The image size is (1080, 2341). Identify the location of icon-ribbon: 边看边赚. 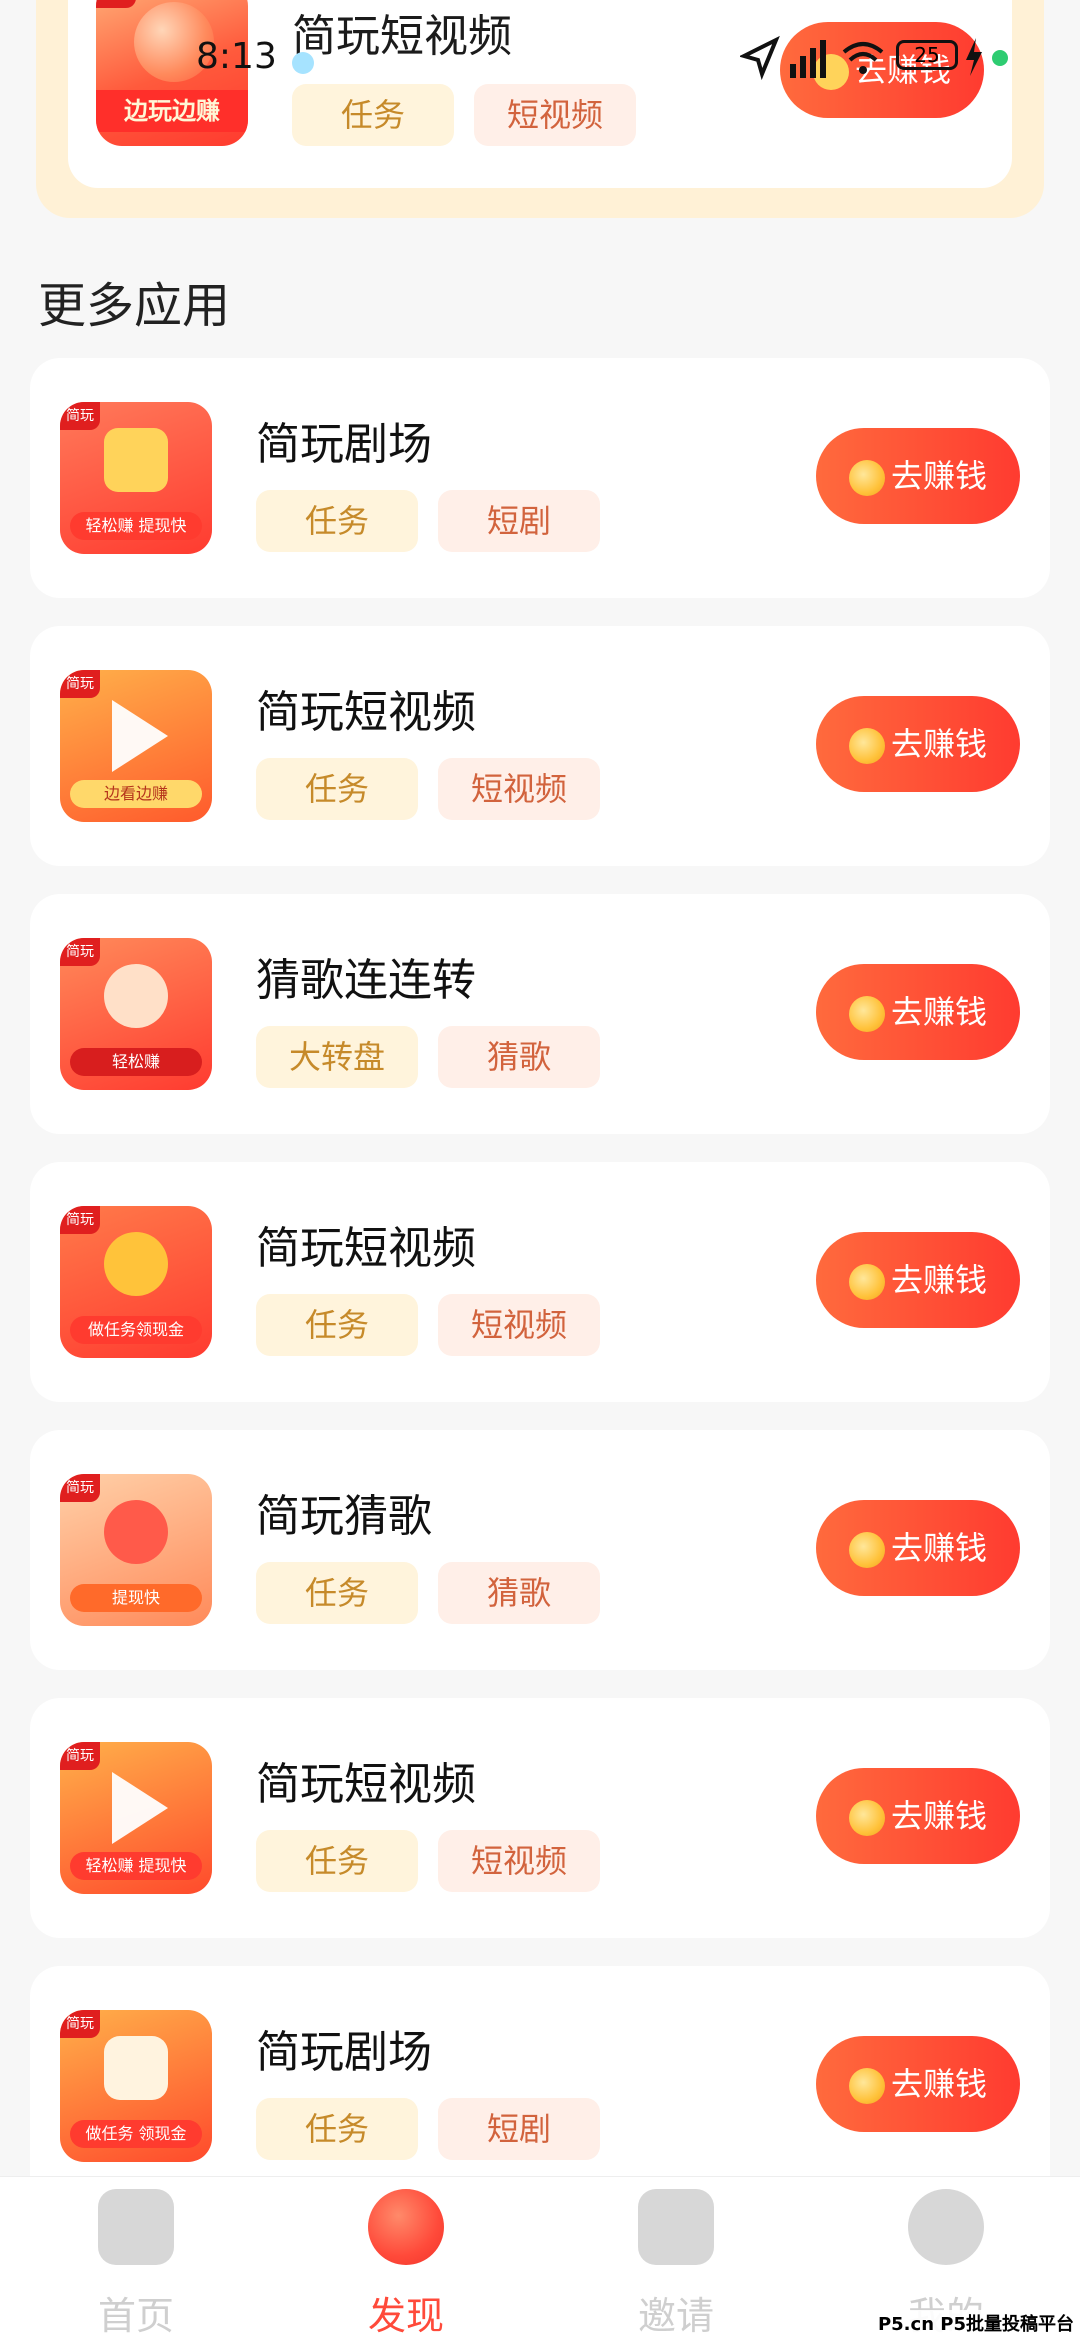
(136, 794).